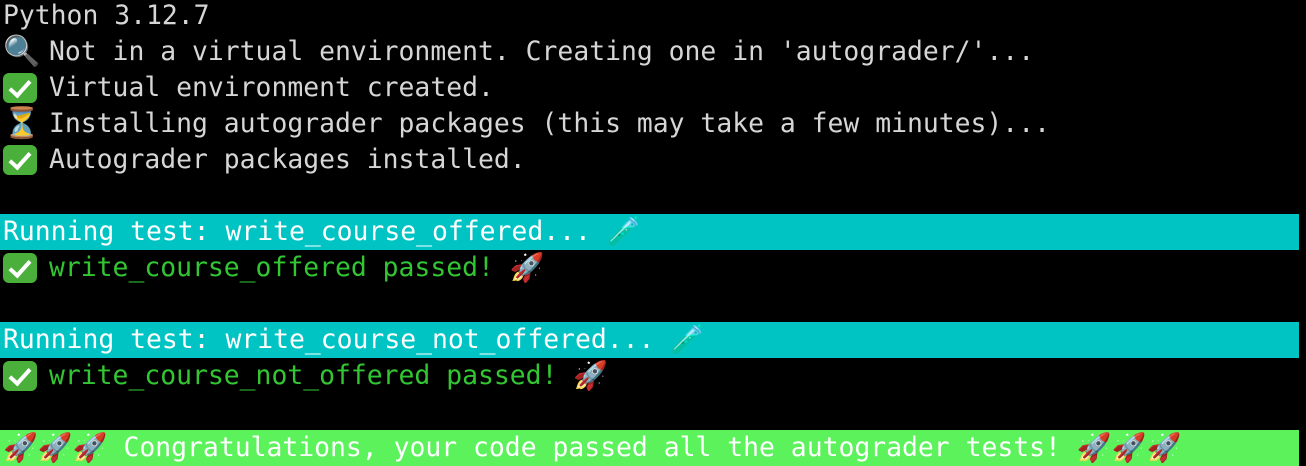  I want to click on installed-text: Autograder packages installed., so click(287, 159).